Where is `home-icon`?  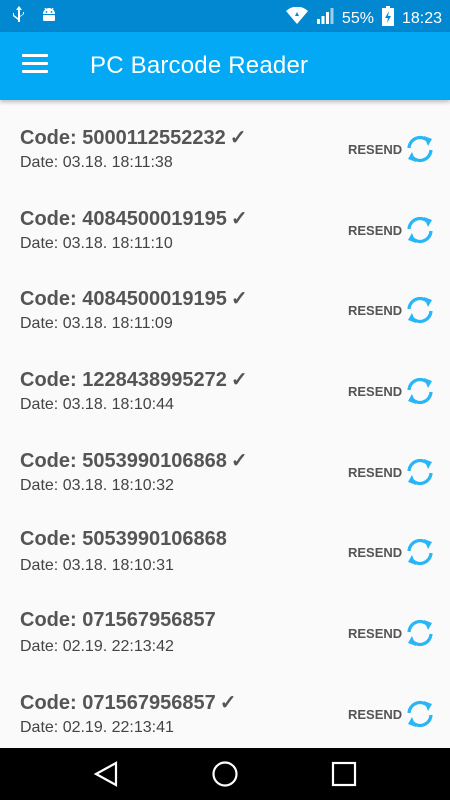
home-icon is located at coordinates (225, 774).